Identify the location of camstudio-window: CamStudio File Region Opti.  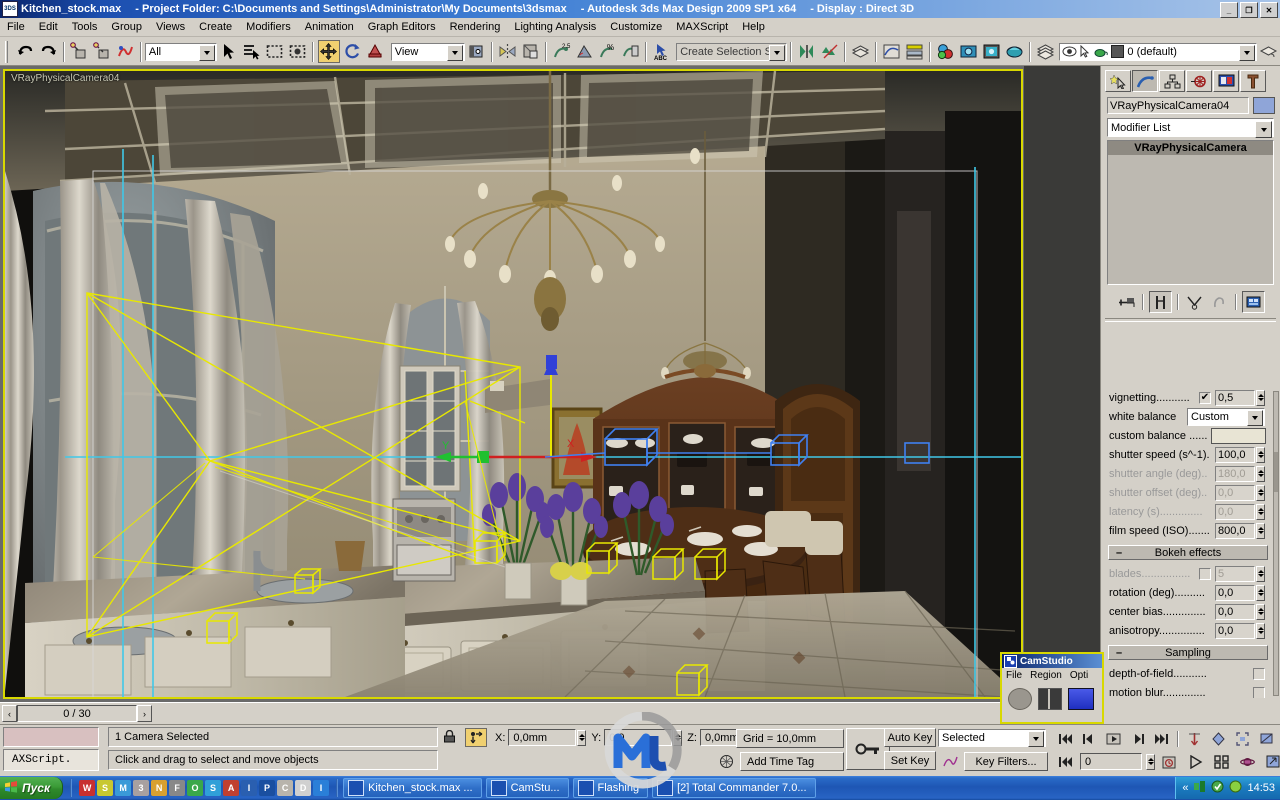
(1052, 688).